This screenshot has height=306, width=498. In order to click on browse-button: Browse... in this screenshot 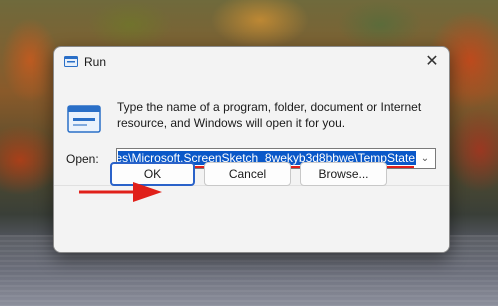, I will do `click(343, 174)`.